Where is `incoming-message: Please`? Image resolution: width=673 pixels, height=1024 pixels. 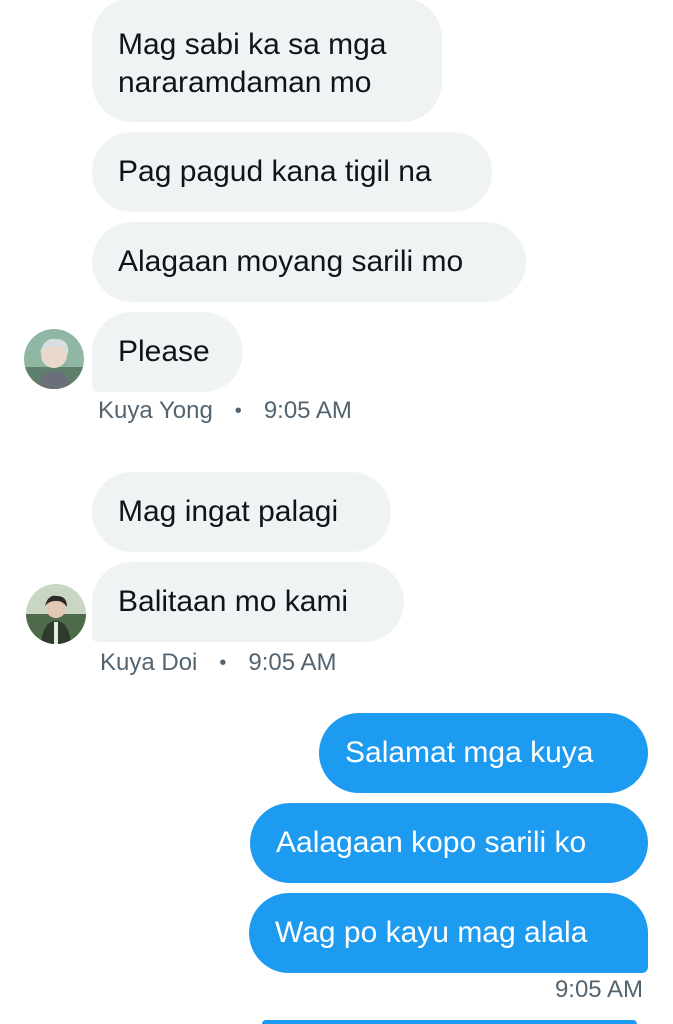 incoming-message: Please is located at coordinates (167, 352).